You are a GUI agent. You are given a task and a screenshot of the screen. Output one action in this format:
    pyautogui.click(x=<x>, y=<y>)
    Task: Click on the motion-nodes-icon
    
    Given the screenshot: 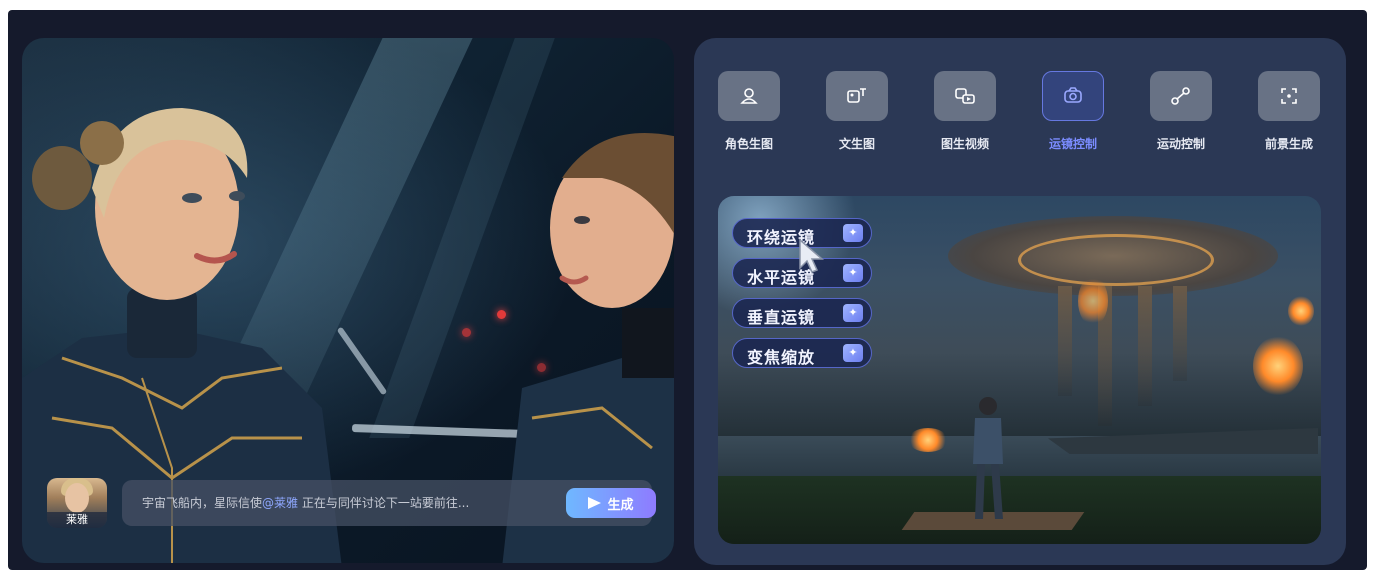 What is the action you would take?
    pyautogui.click(x=1180, y=96)
    